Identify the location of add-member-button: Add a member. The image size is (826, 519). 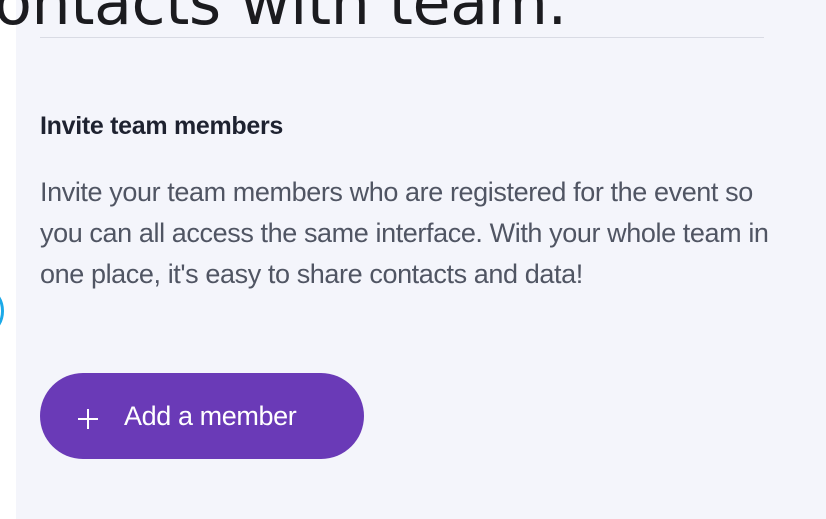
(202, 416).